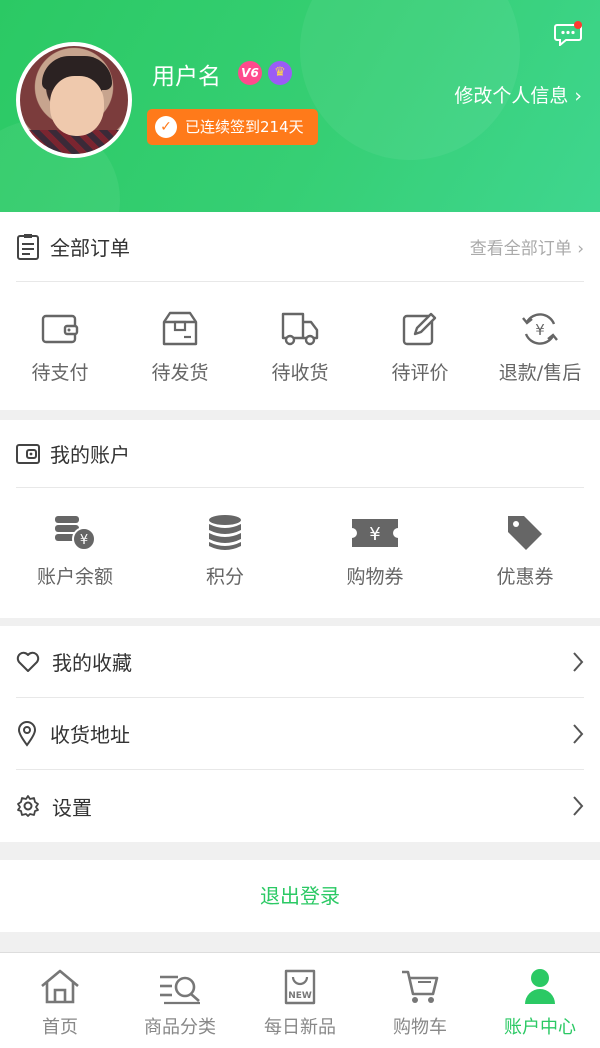 The image size is (600, 1048). I want to click on account-grid: ¥ 账户余额 积分 ¥ 购物券 优惠券, so click(300, 548).